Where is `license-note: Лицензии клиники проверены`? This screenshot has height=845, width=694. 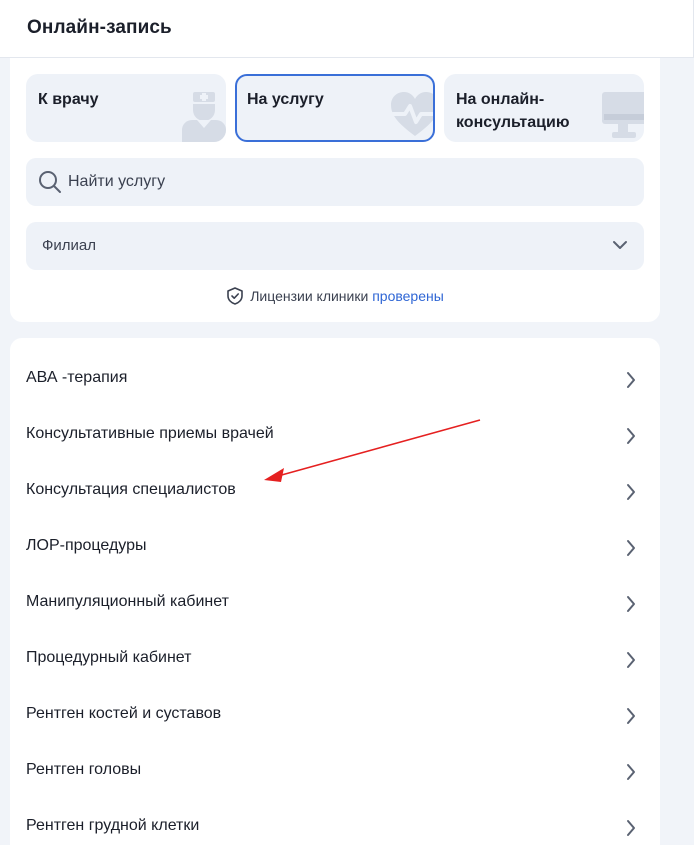 license-note: Лицензии клиники проверены is located at coordinates (335, 296).